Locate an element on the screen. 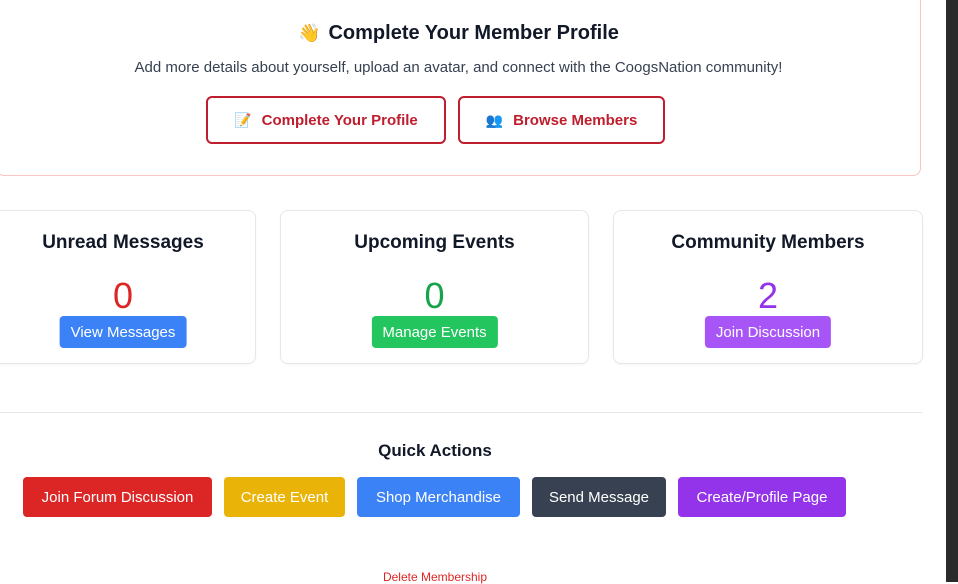 This screenshot has height=584, width=958. profile-card-title: 👋 Complete Your Member Profile is located at coordinates (460, 33).